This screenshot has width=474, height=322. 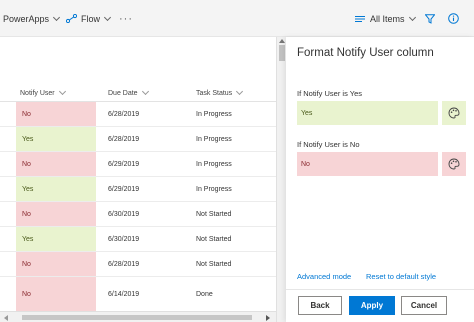 I want to click on due-date-cell: 6/14/2019, so click(x=124, y=294).